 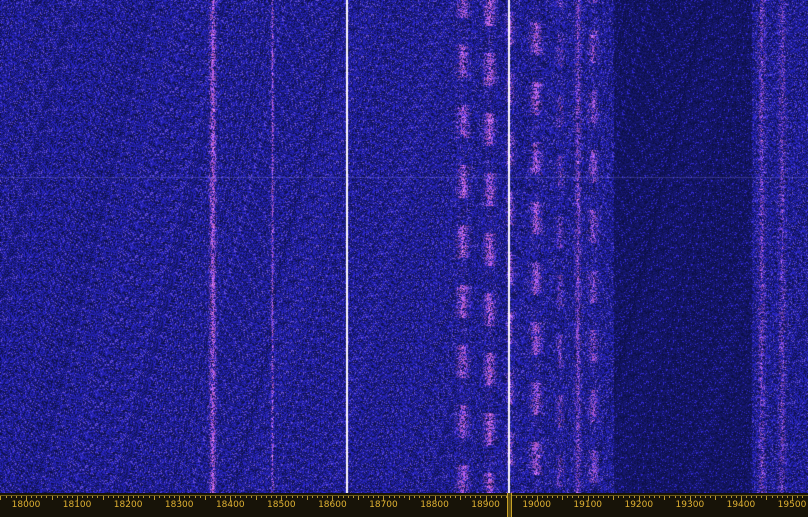 What do you see at coordinates (281, 505) in the screenshot?
I see `frequency-label: 18500` at bounding box center [281, 505].